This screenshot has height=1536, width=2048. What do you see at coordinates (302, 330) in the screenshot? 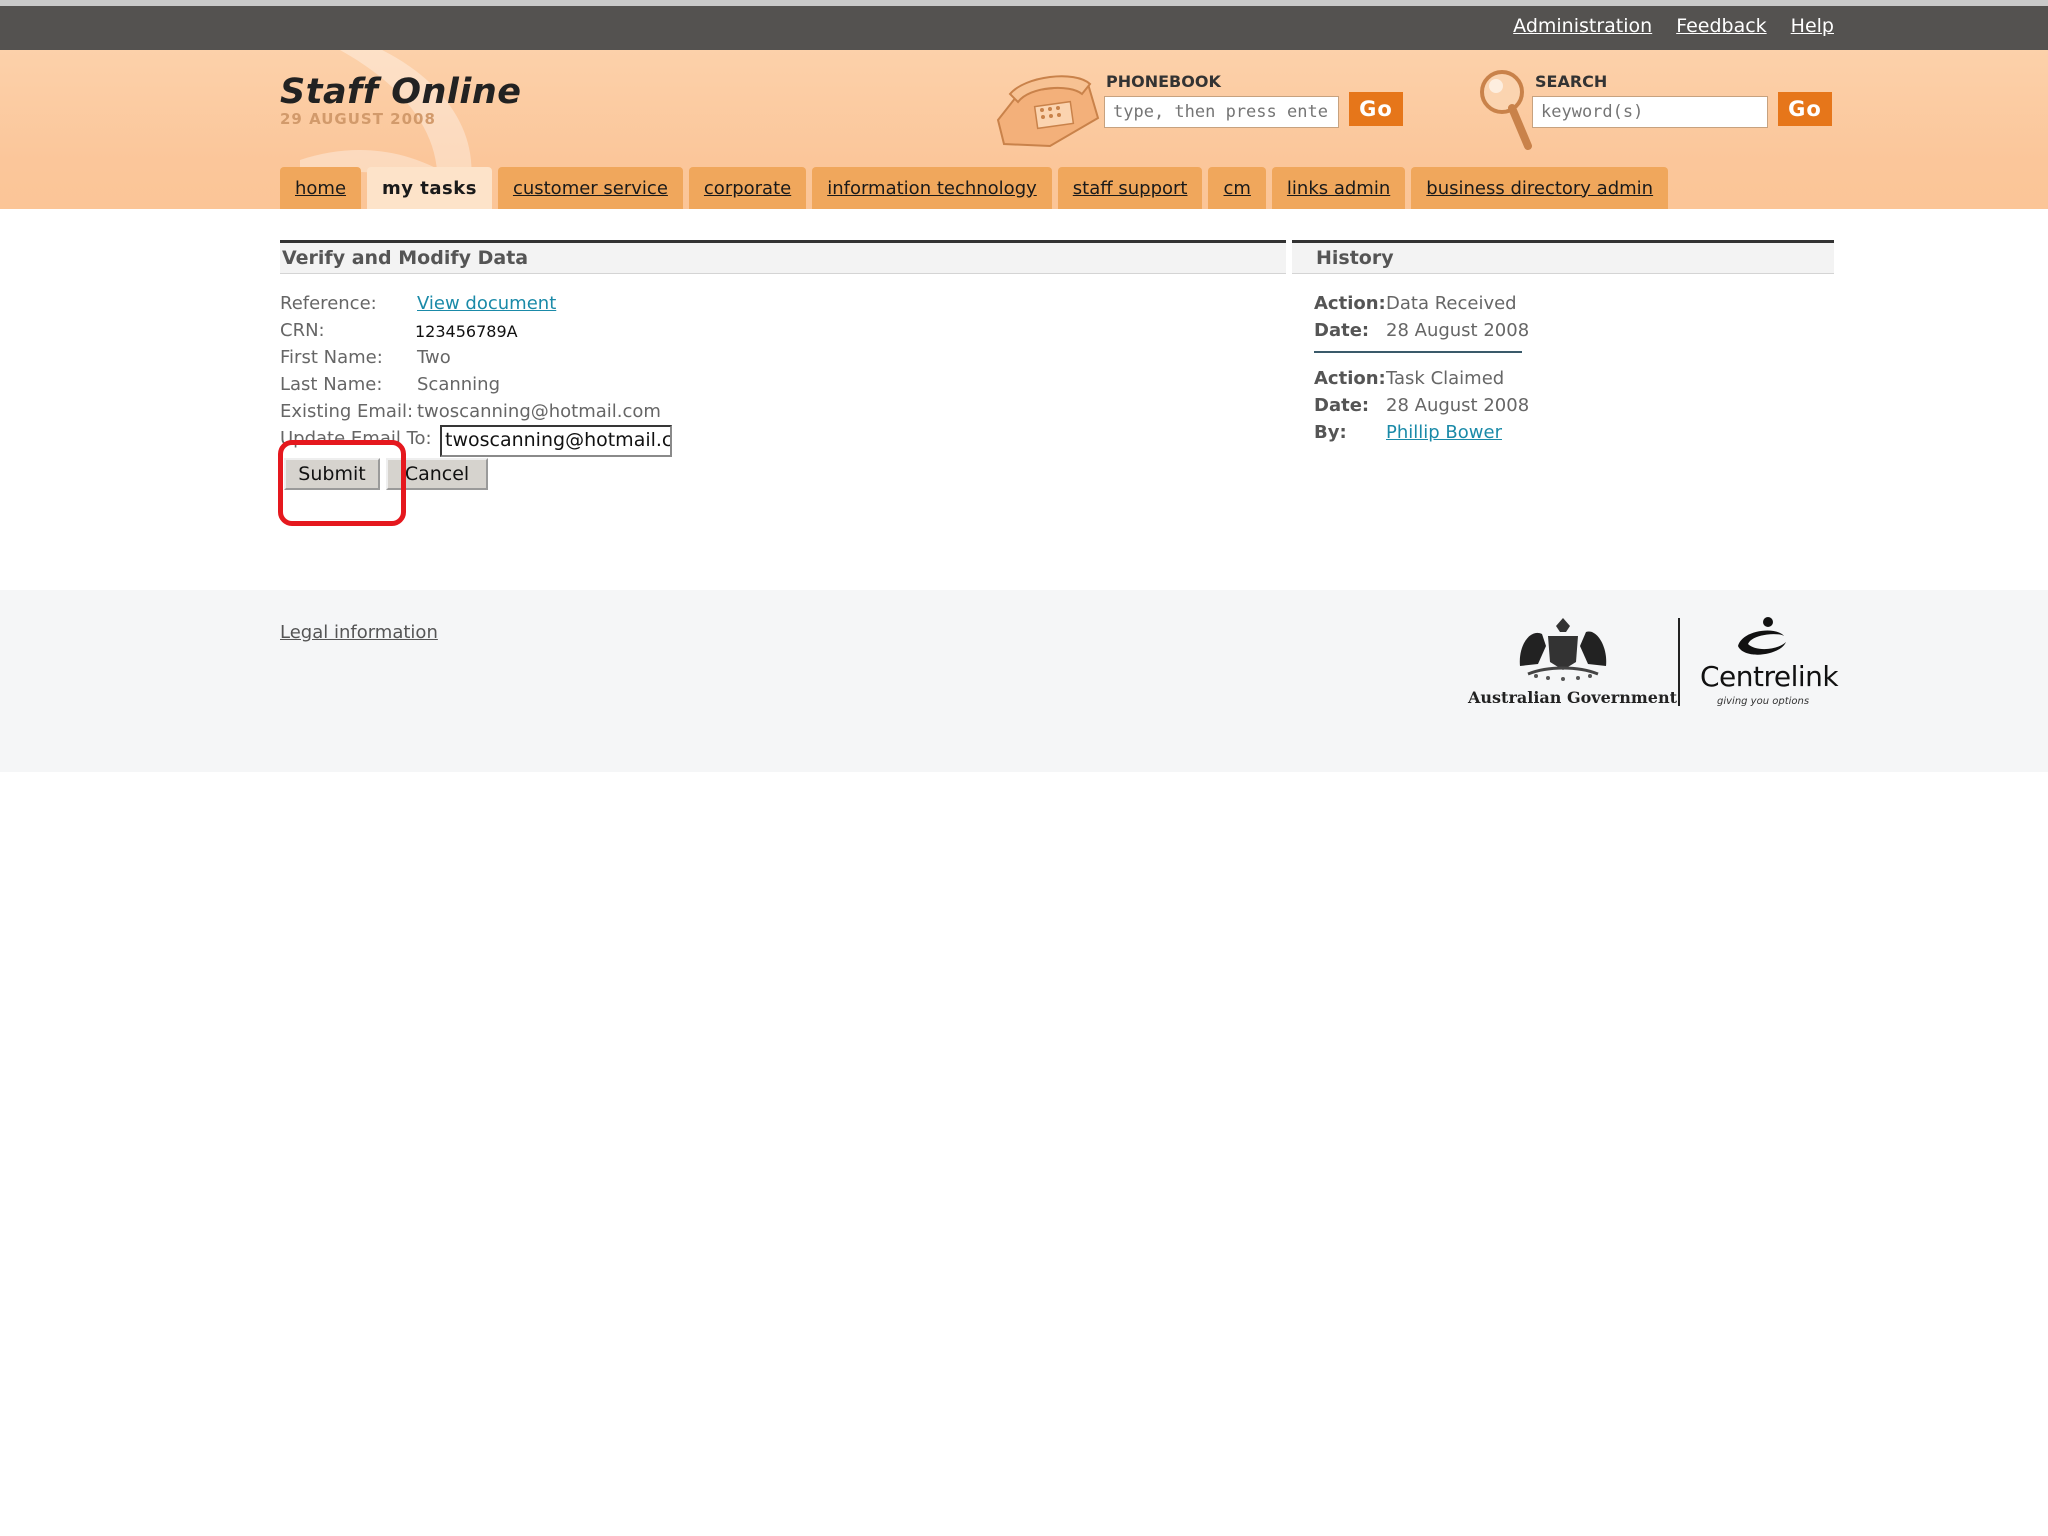
I see `crn-label: CRN:` at bounding box center [302, 330].